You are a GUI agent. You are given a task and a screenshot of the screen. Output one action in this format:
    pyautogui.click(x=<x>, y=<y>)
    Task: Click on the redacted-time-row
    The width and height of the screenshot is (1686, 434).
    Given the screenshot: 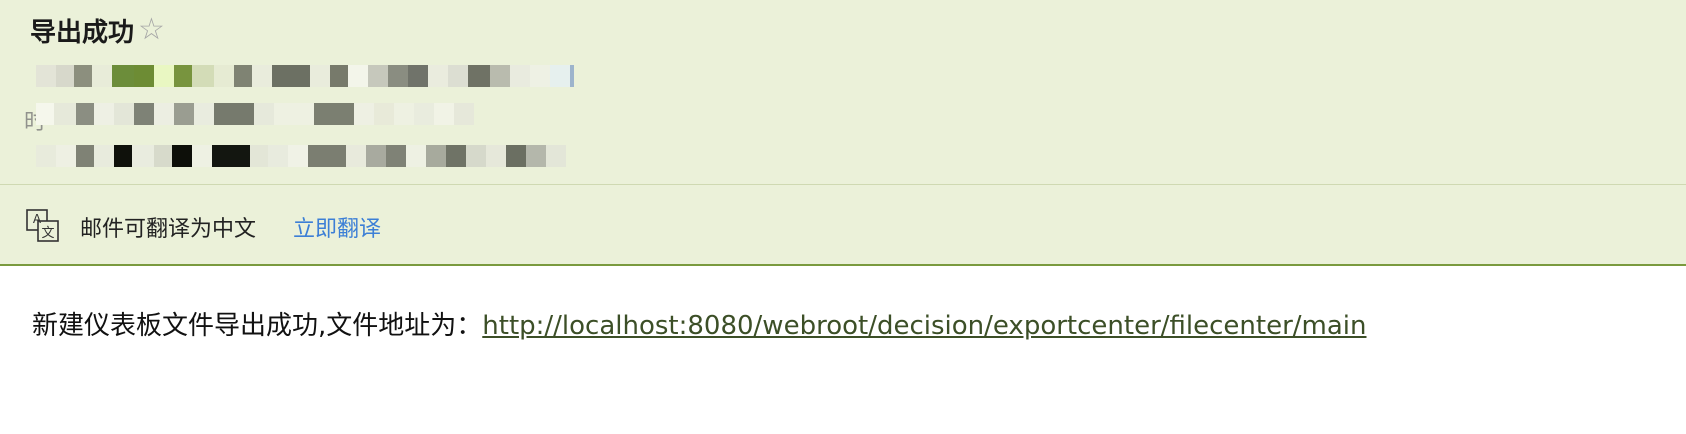 What is the action you would take?
    pyautogui.click(x=255, y=114)
    